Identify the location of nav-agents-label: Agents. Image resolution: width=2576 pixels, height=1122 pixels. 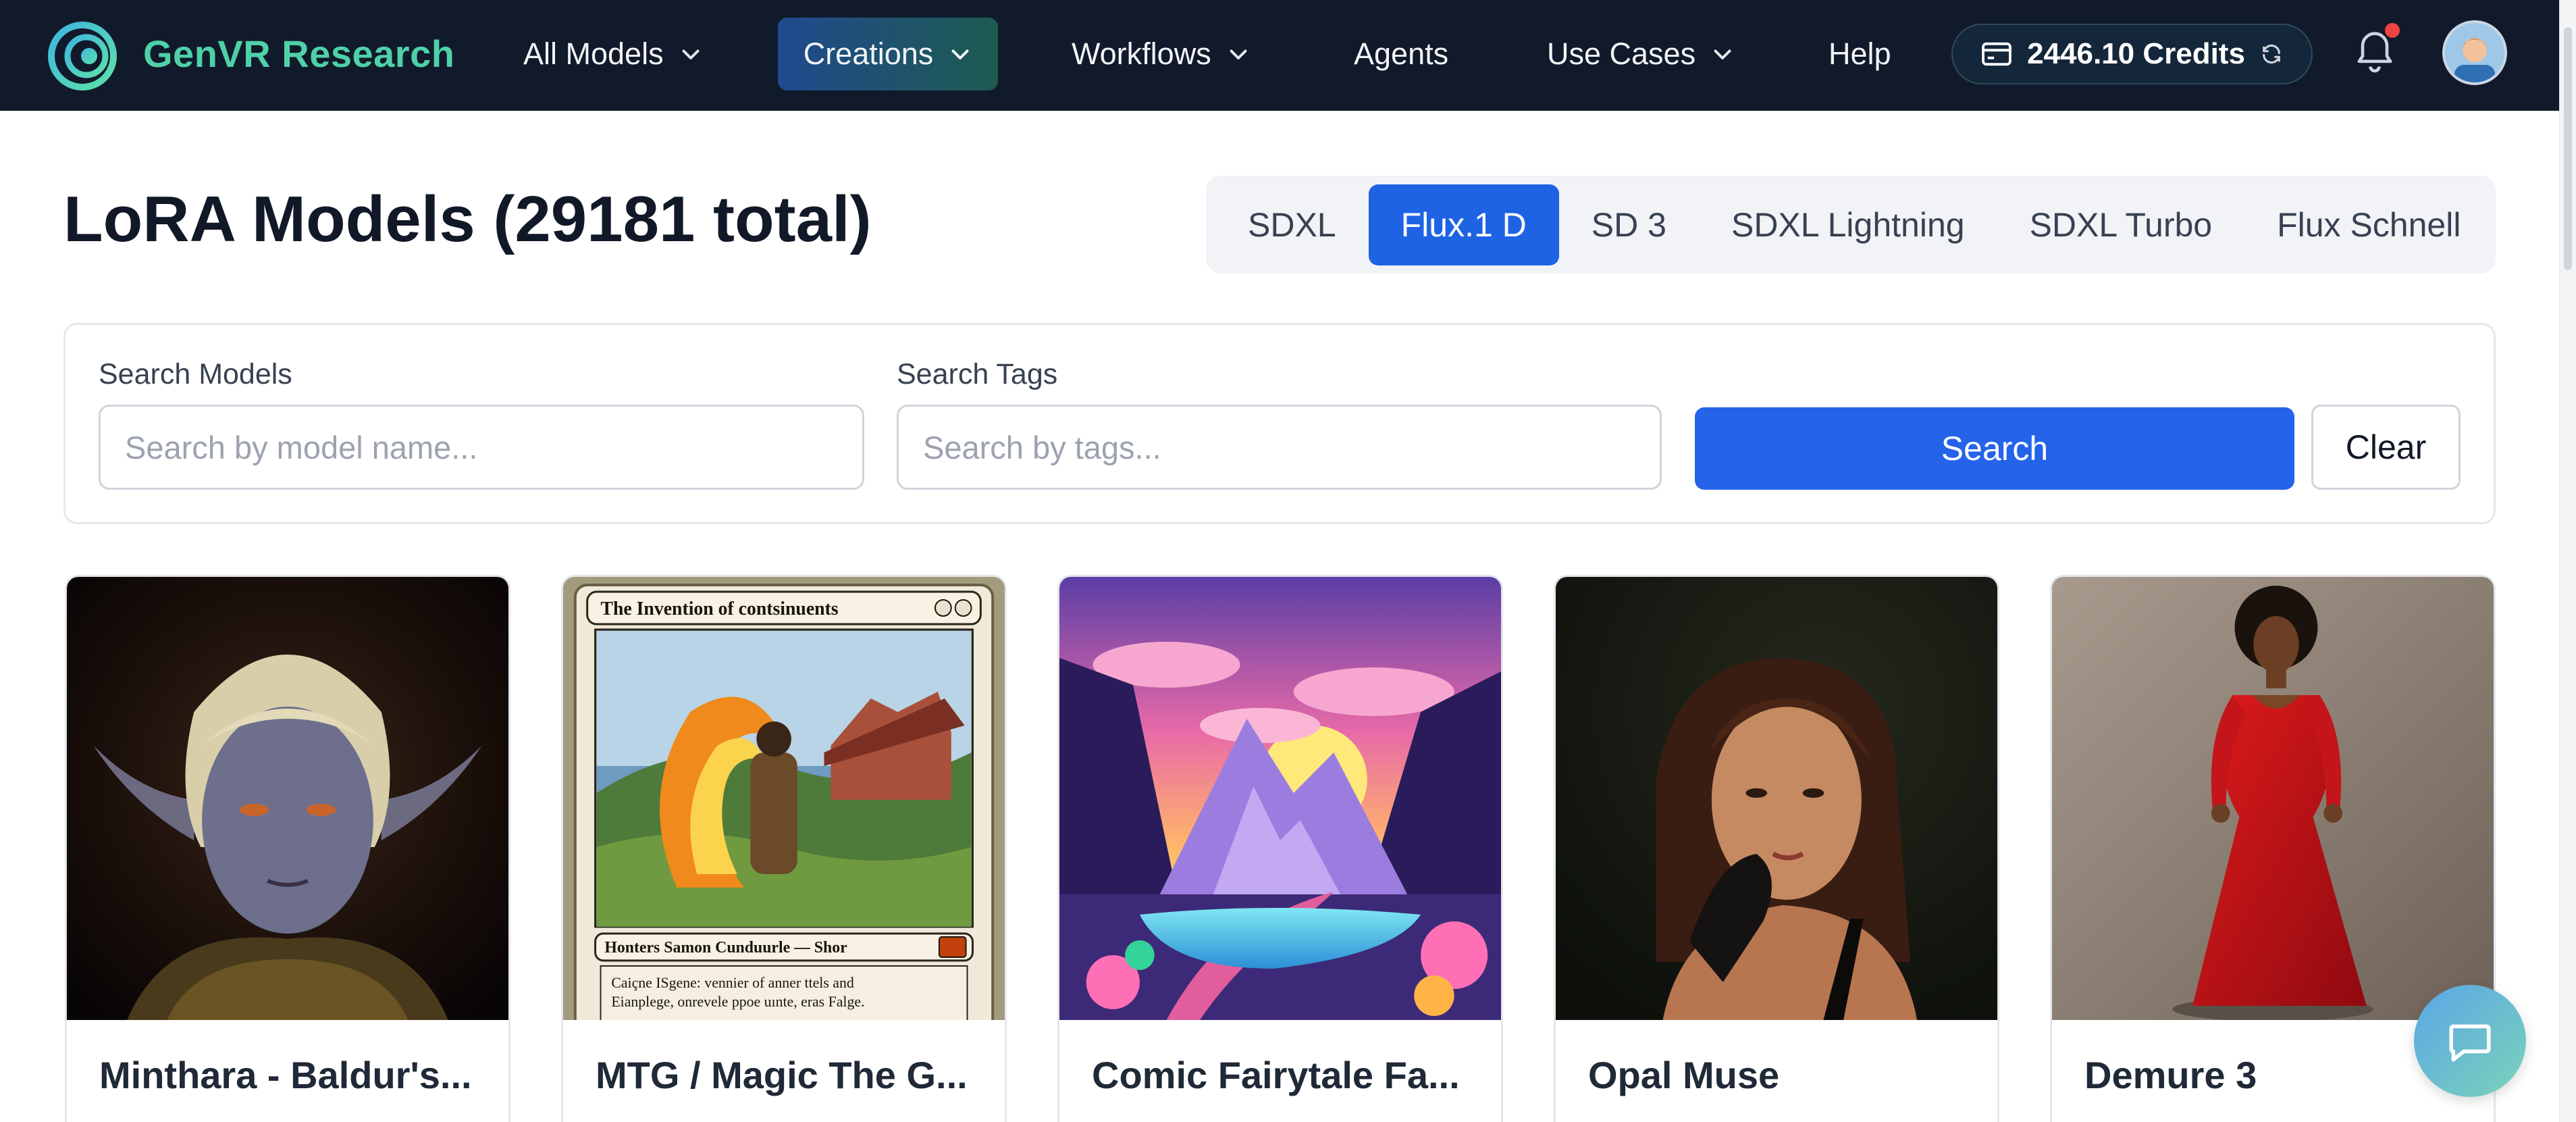
(1401, 53).